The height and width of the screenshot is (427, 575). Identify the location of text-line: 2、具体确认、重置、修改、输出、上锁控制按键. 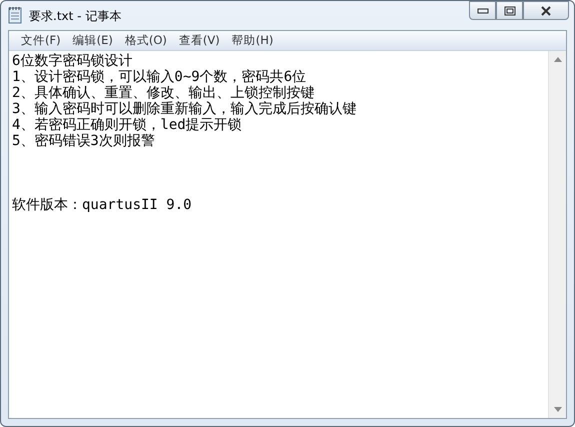
(164, 93).